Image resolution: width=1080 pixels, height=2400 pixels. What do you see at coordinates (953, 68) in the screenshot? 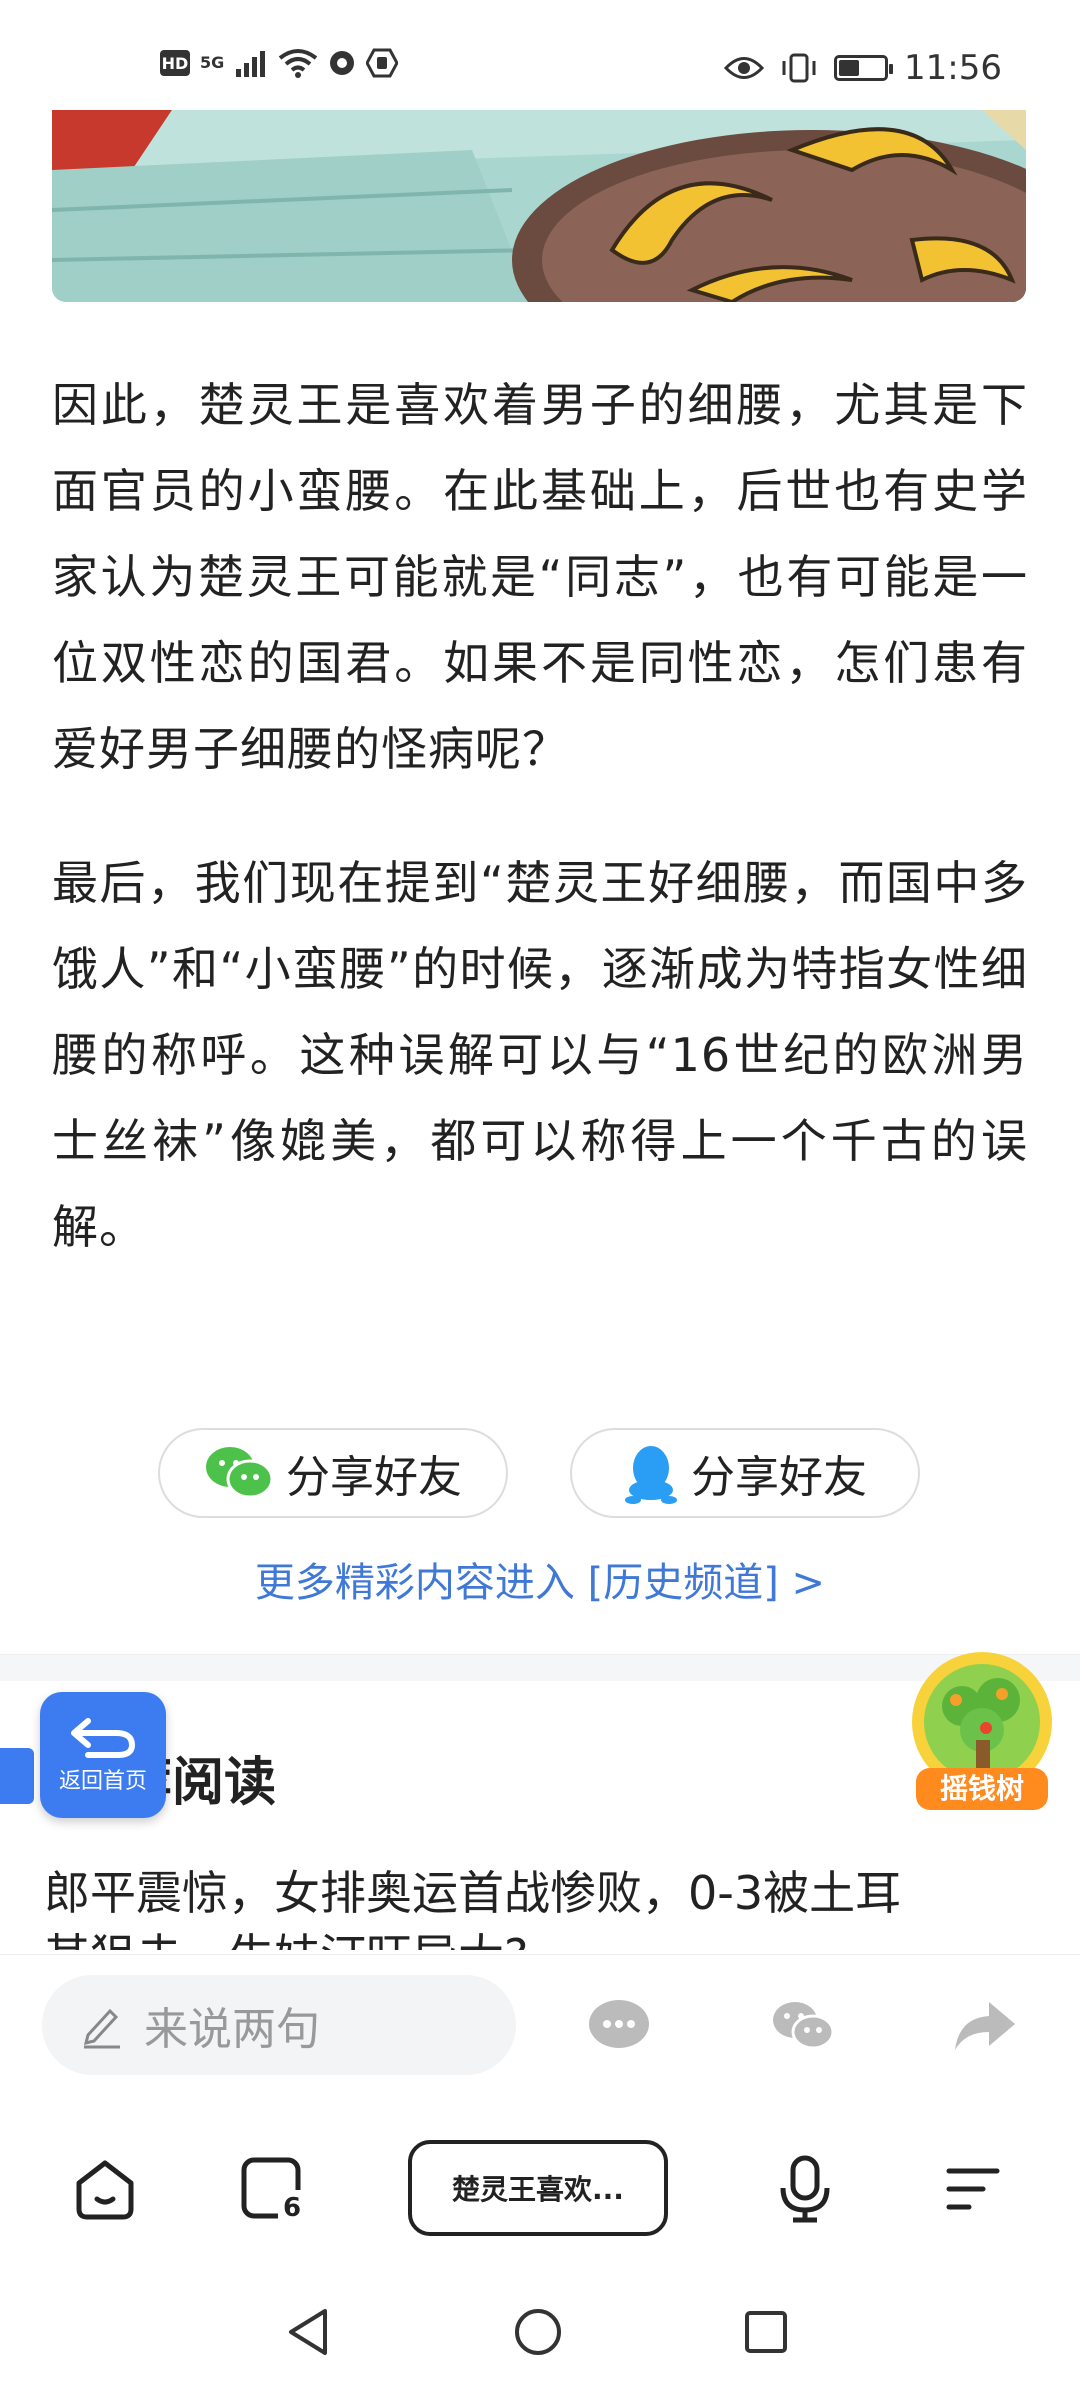
I see `clock: 11:56` at bounding box center [953, 68].